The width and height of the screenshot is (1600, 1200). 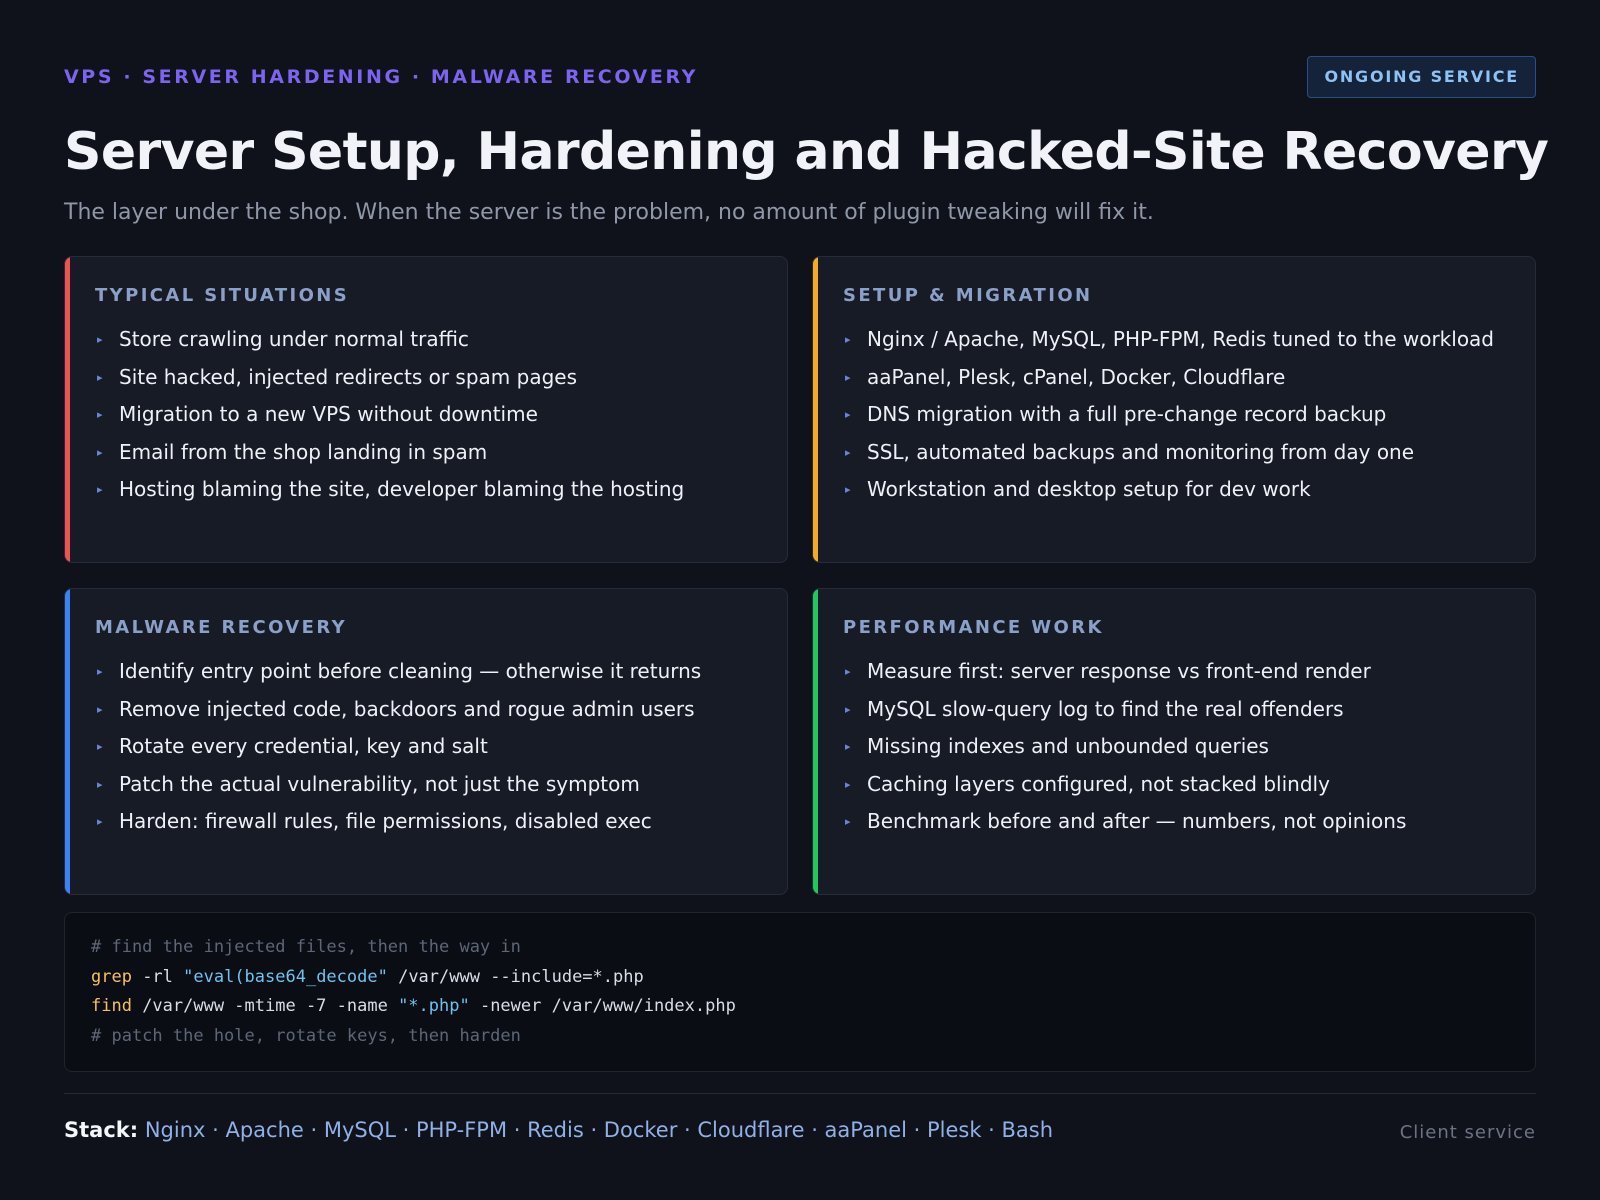 I want to click on card-heading: PERFORMANCE WORK, so click(x=973, y=627).